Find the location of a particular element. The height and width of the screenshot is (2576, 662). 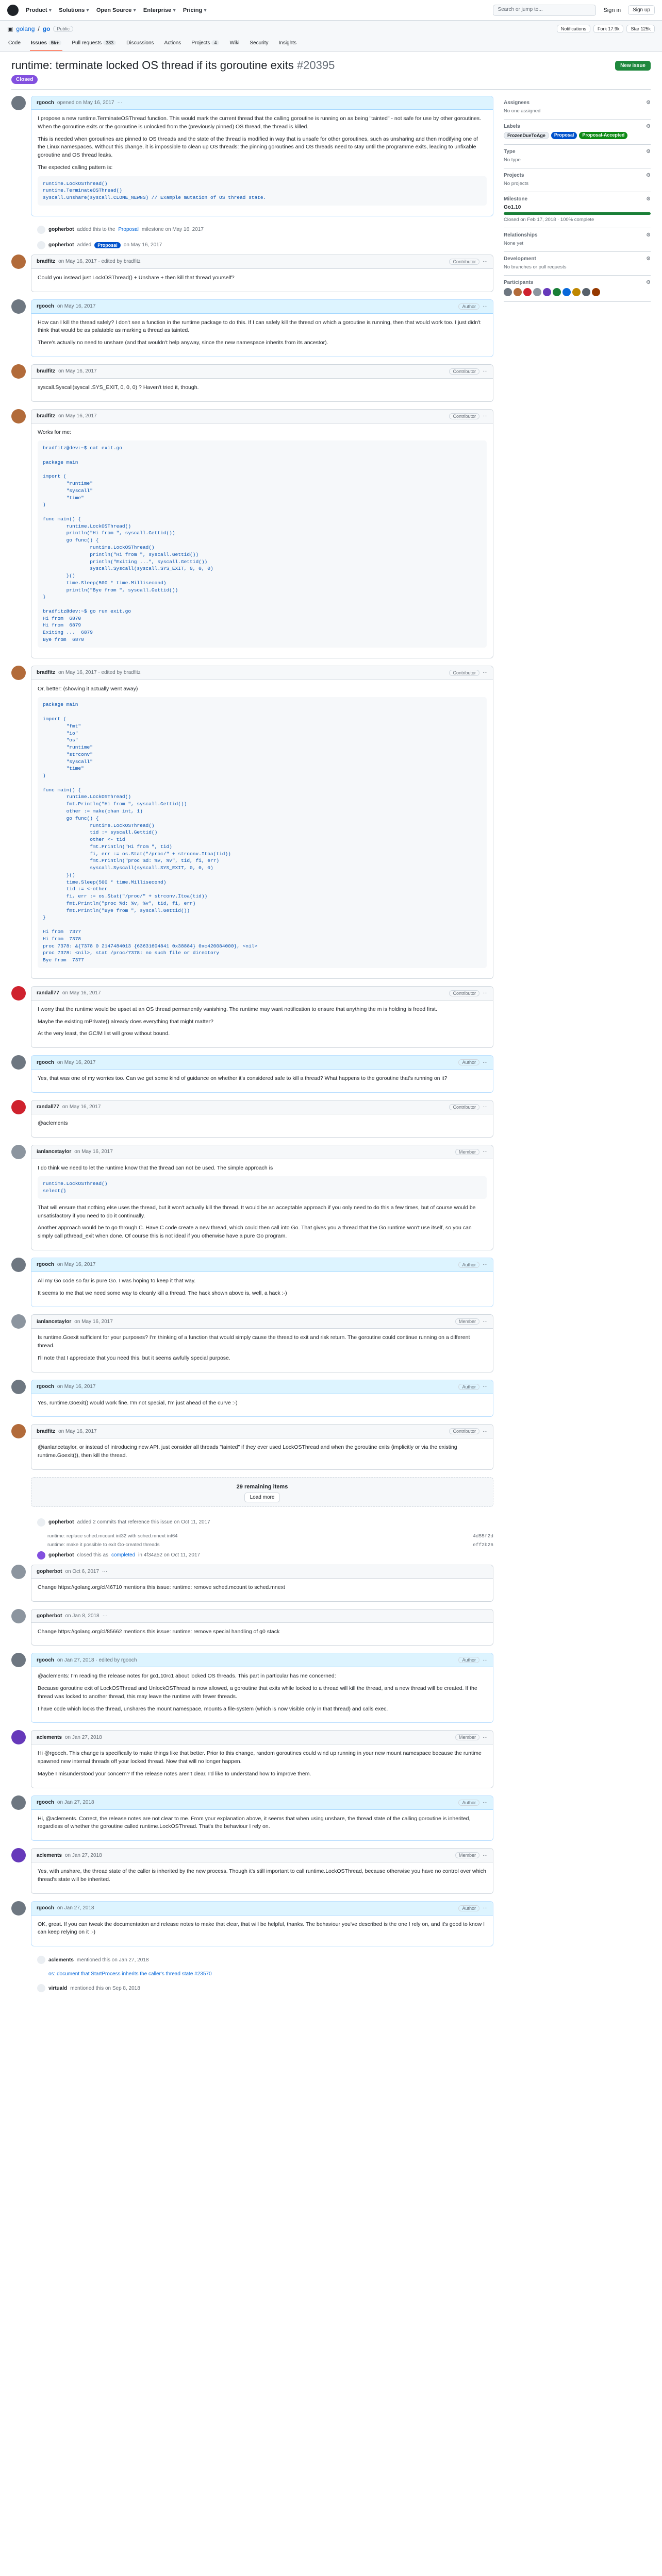

fork-button: Fork 17.9k is located at coordinates (608, 29).